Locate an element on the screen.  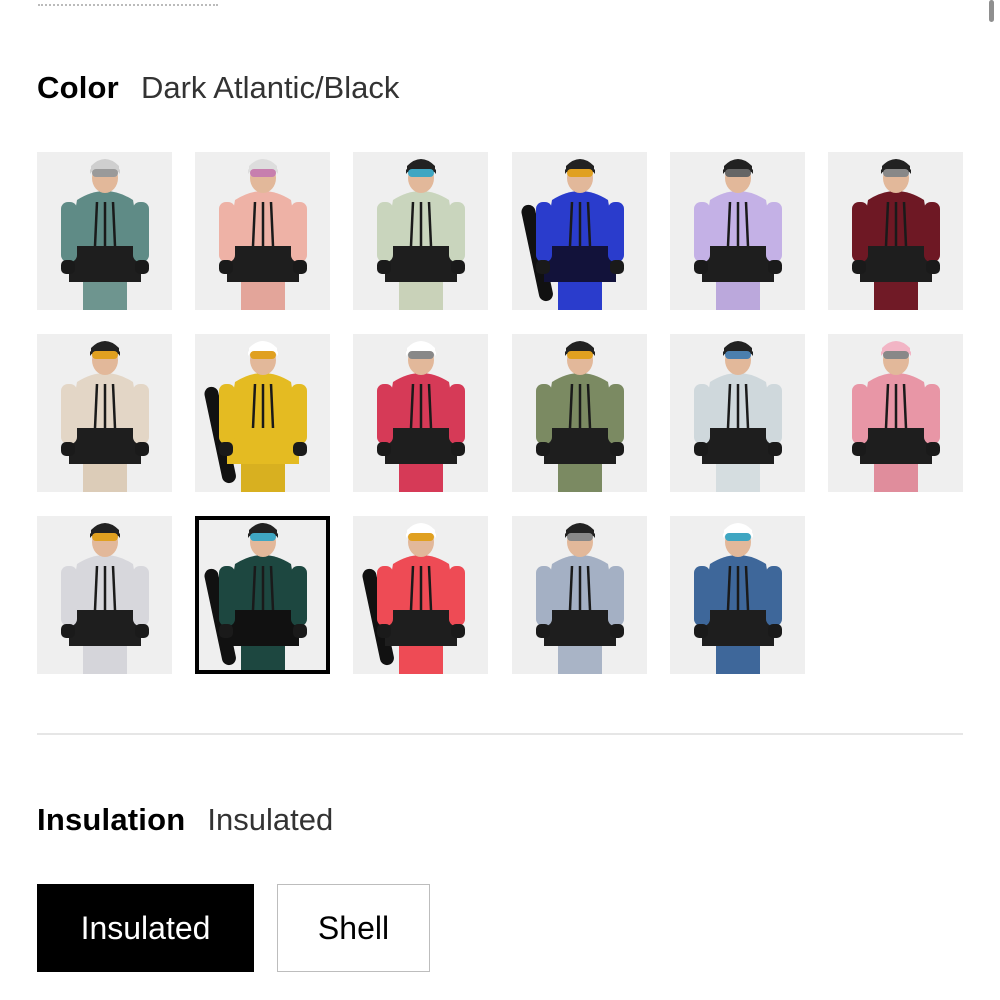
color-label: Color is located at coordinates (78, 87).